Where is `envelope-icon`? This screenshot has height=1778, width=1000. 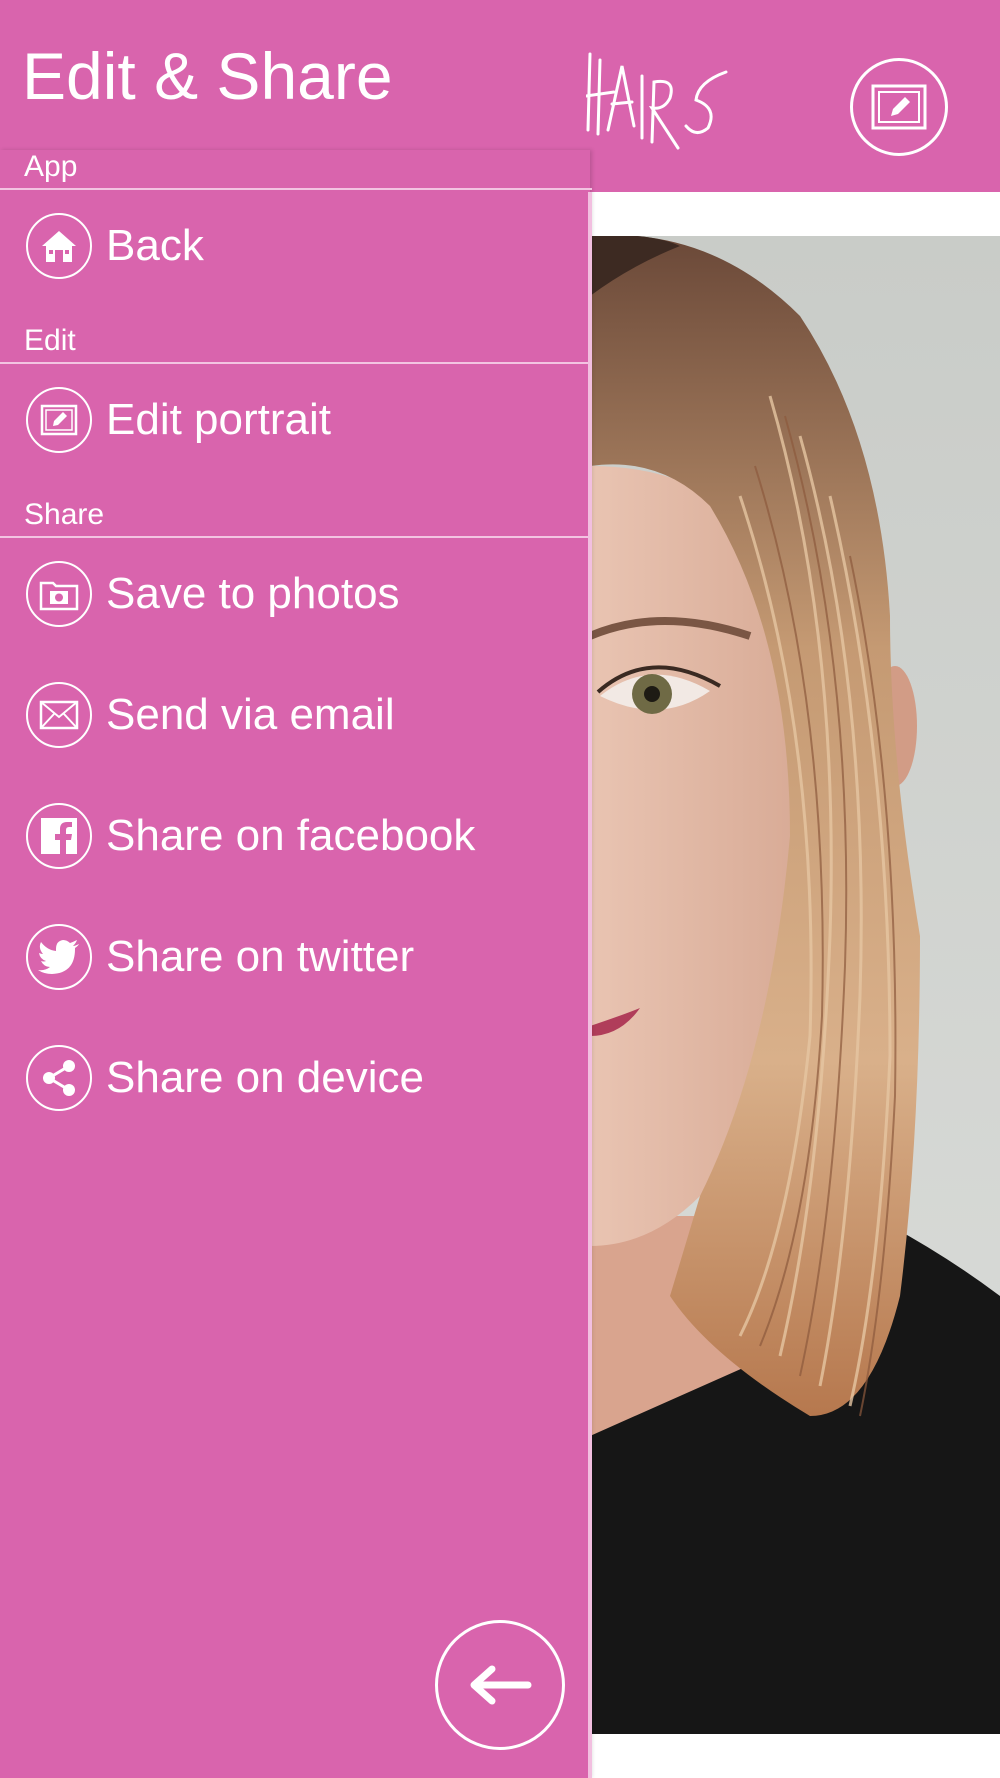 envelope-icon is located at coordinates (59, 715).